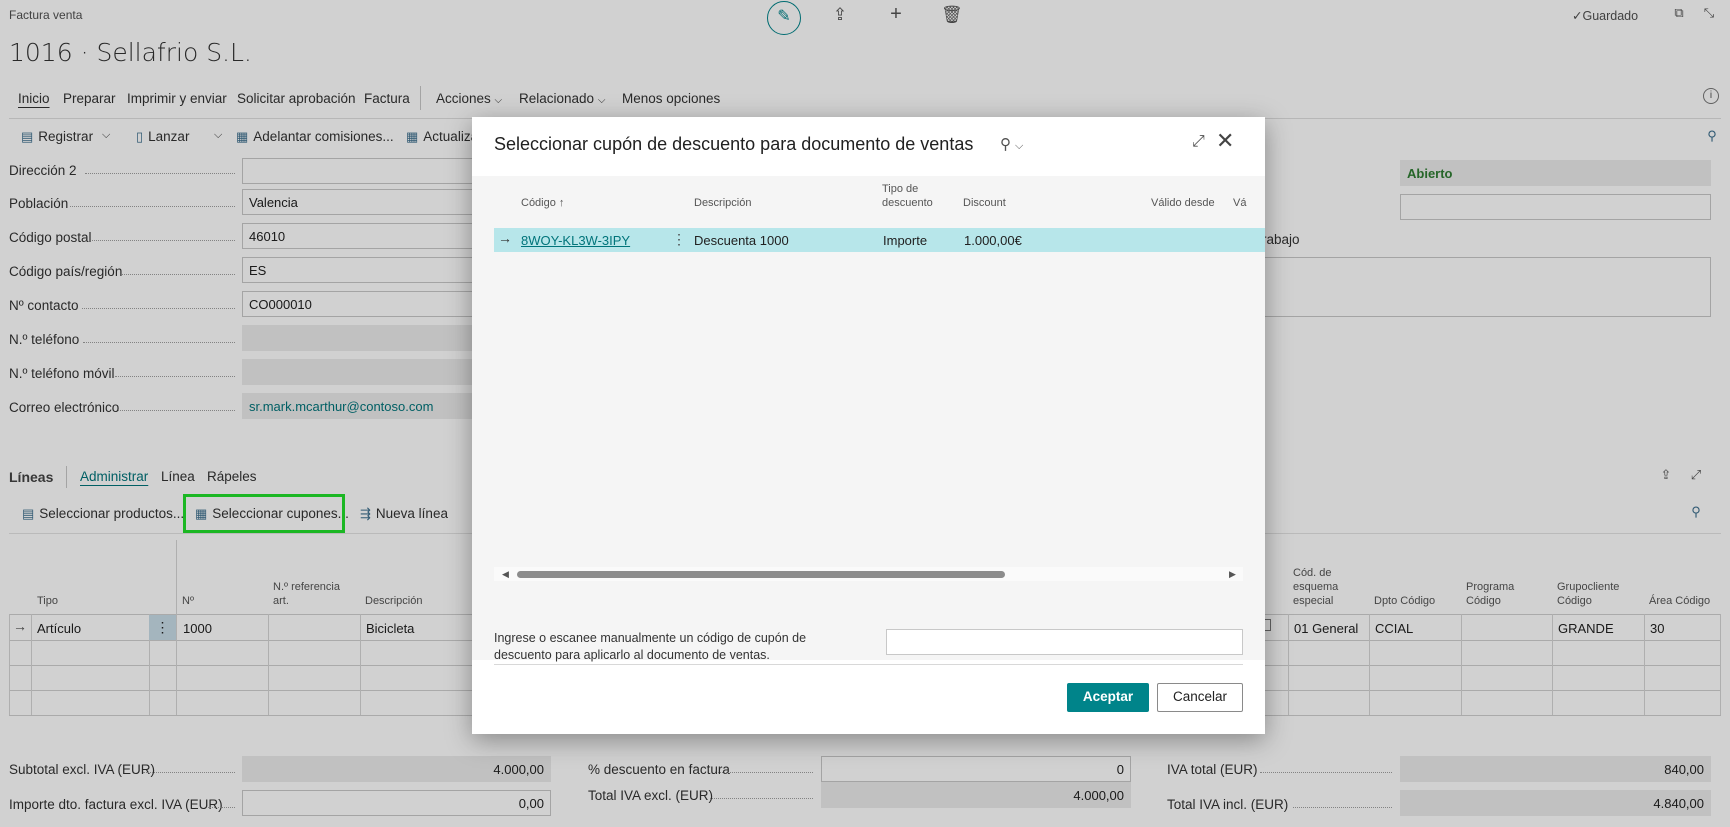 The height and width of the screenshot is (827, 1730). I want to click on dialog-footer-separator, so click(868, 664).